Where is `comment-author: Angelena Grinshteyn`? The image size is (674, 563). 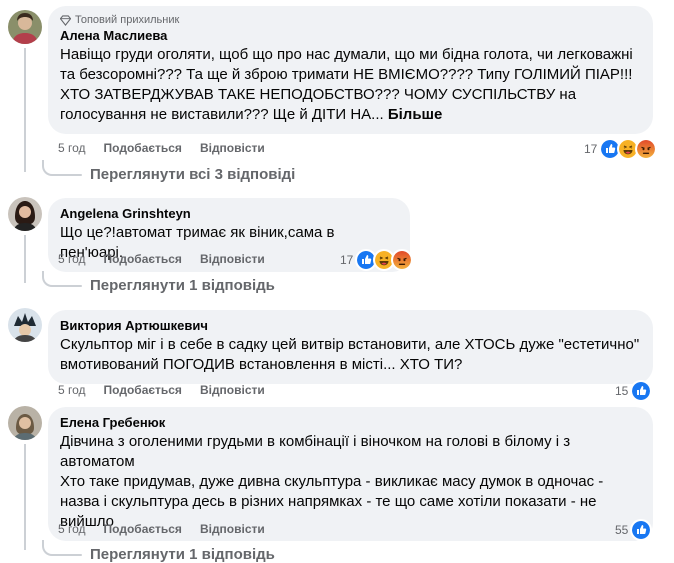 comment-author: Angelena Grinshteyn is located at coordinates (229, 213).